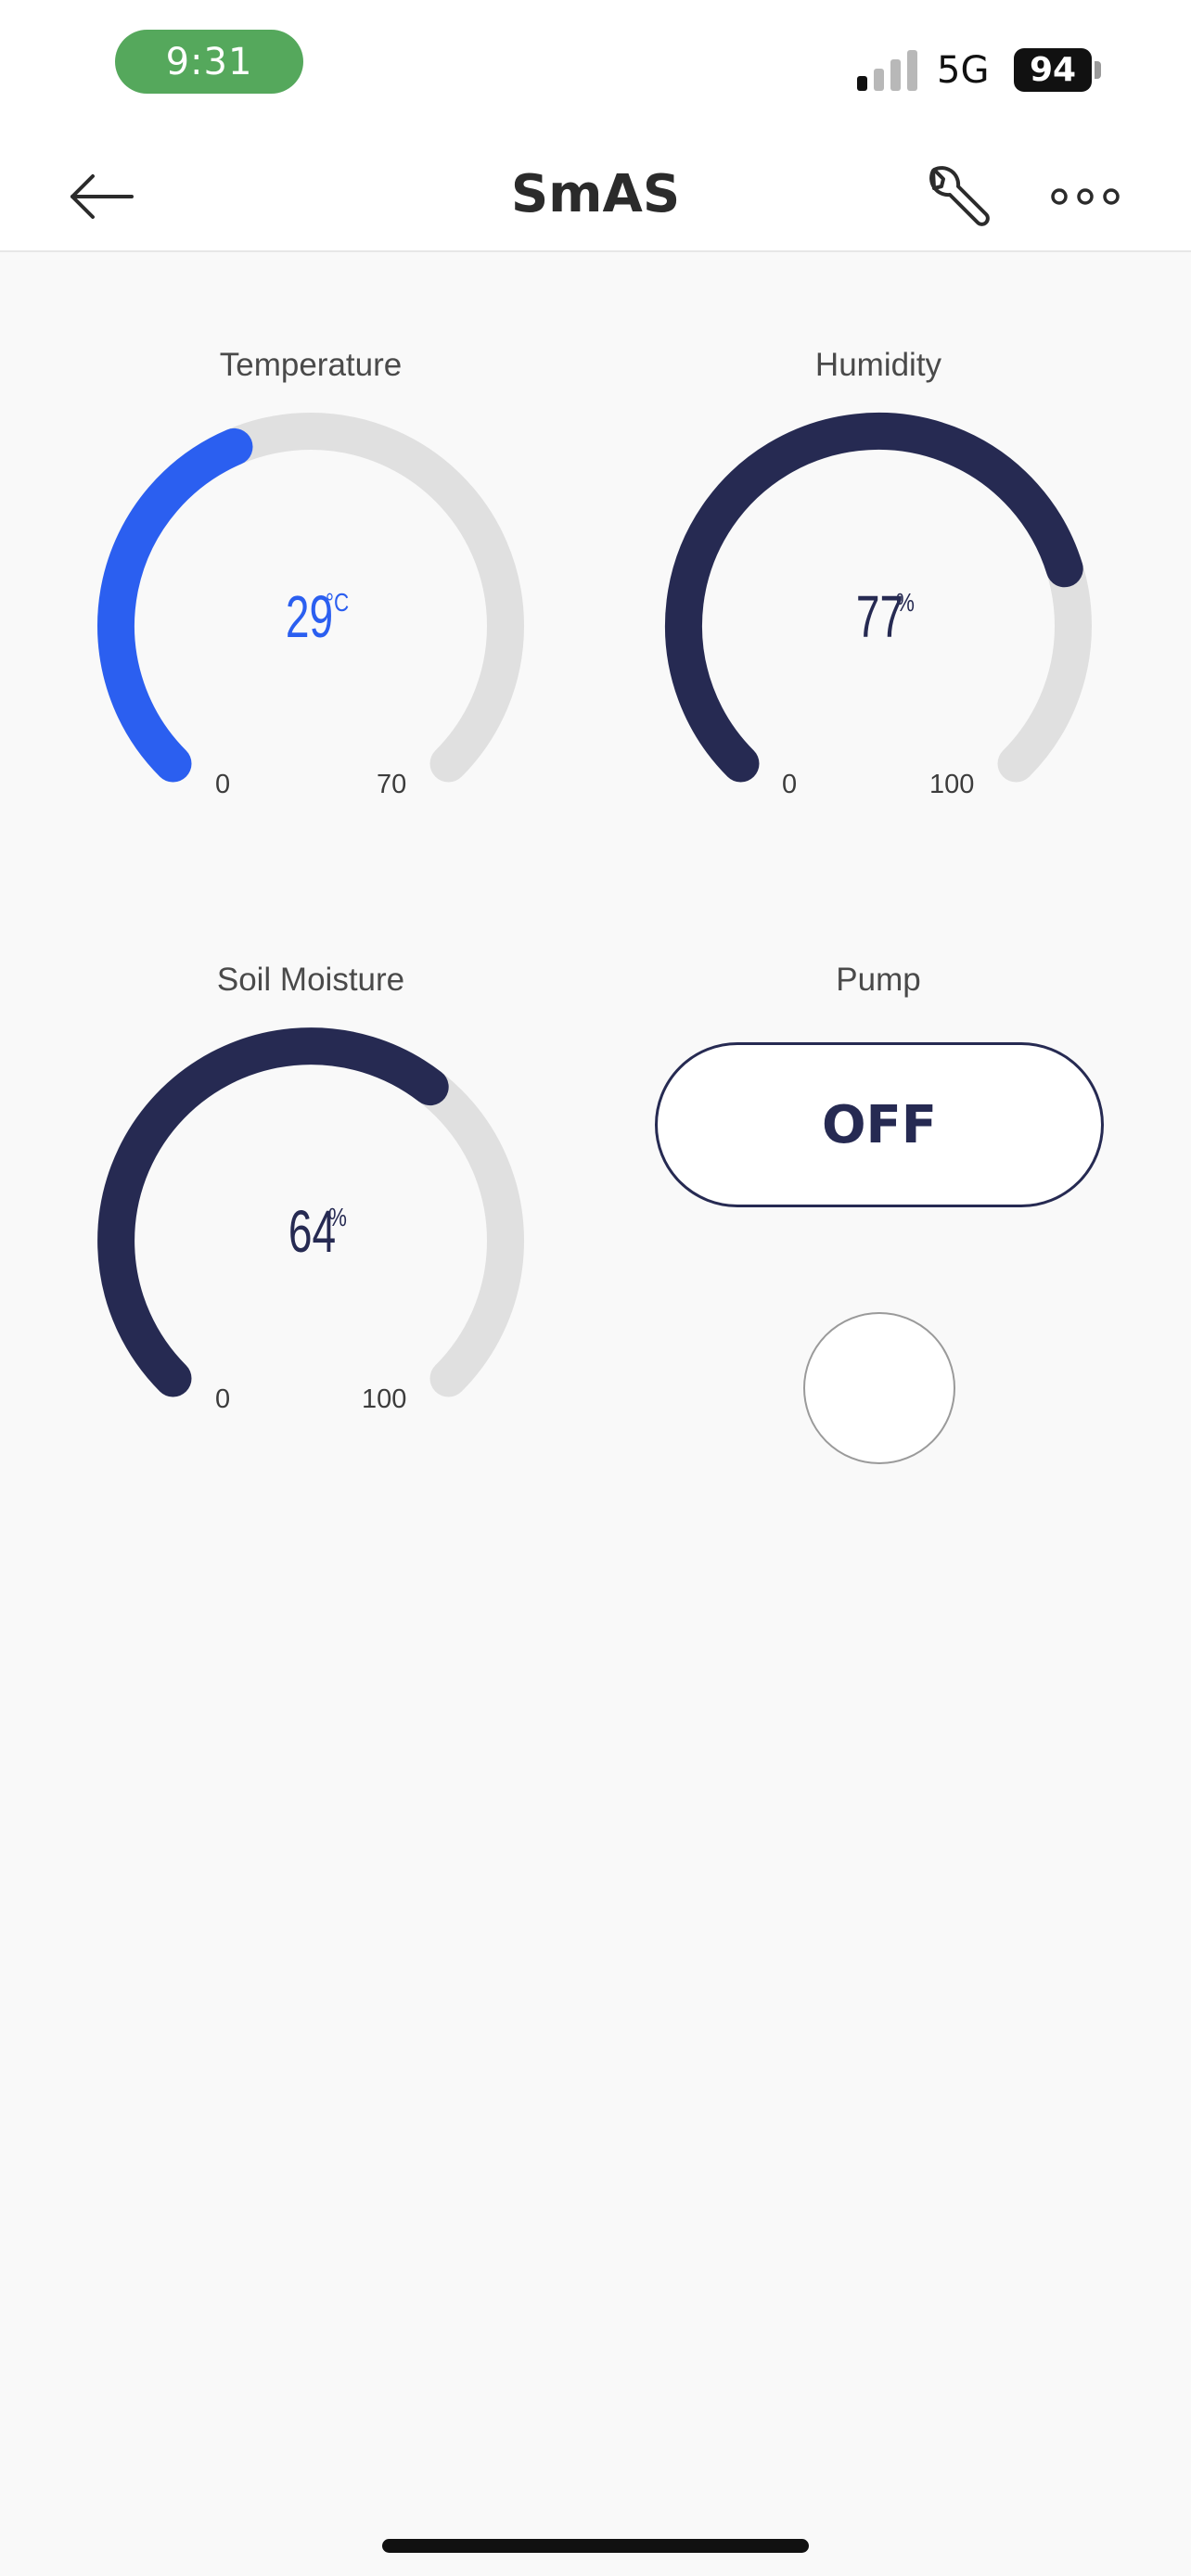  I want to click on arrow-left-icon, so click(102, 196).